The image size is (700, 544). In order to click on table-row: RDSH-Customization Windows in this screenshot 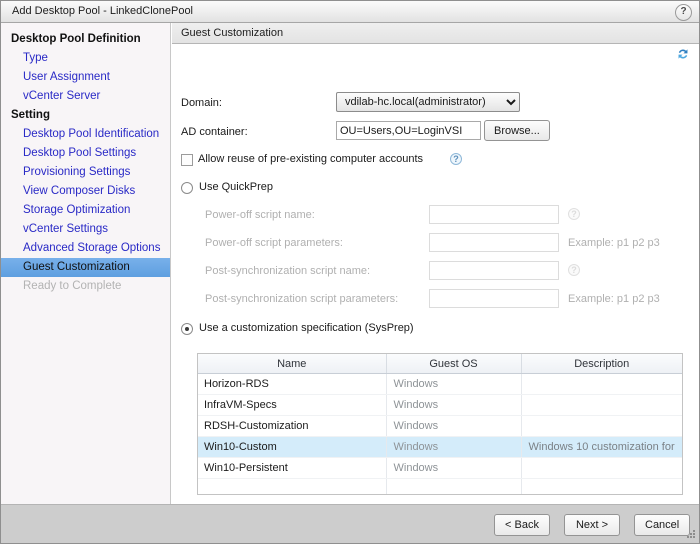, I will do `click(440, 426)`.